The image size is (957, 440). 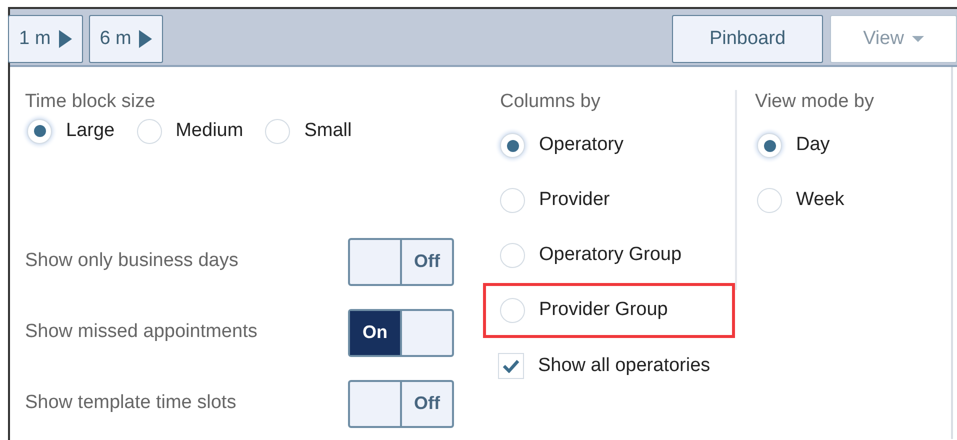 I want to click on option-label: Day, so click(x=813, y=145).